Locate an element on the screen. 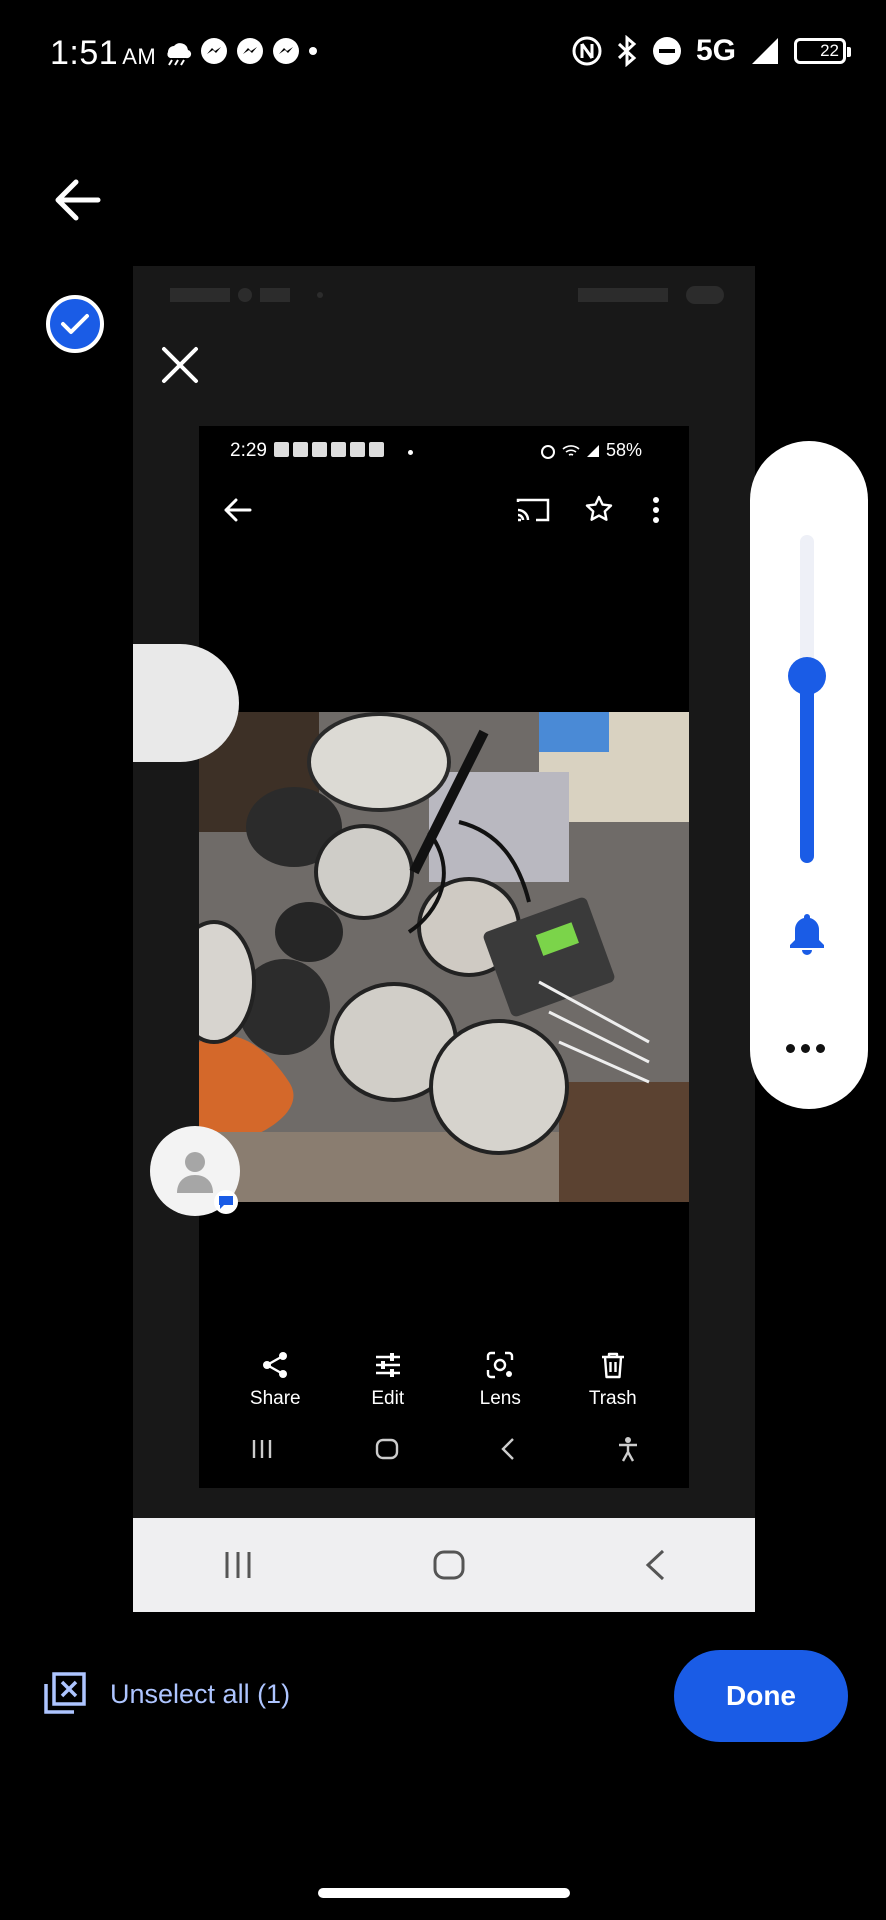 The height and width of the screenshot is (1920, 886). cast-icon is located at coordinates (533, 510).